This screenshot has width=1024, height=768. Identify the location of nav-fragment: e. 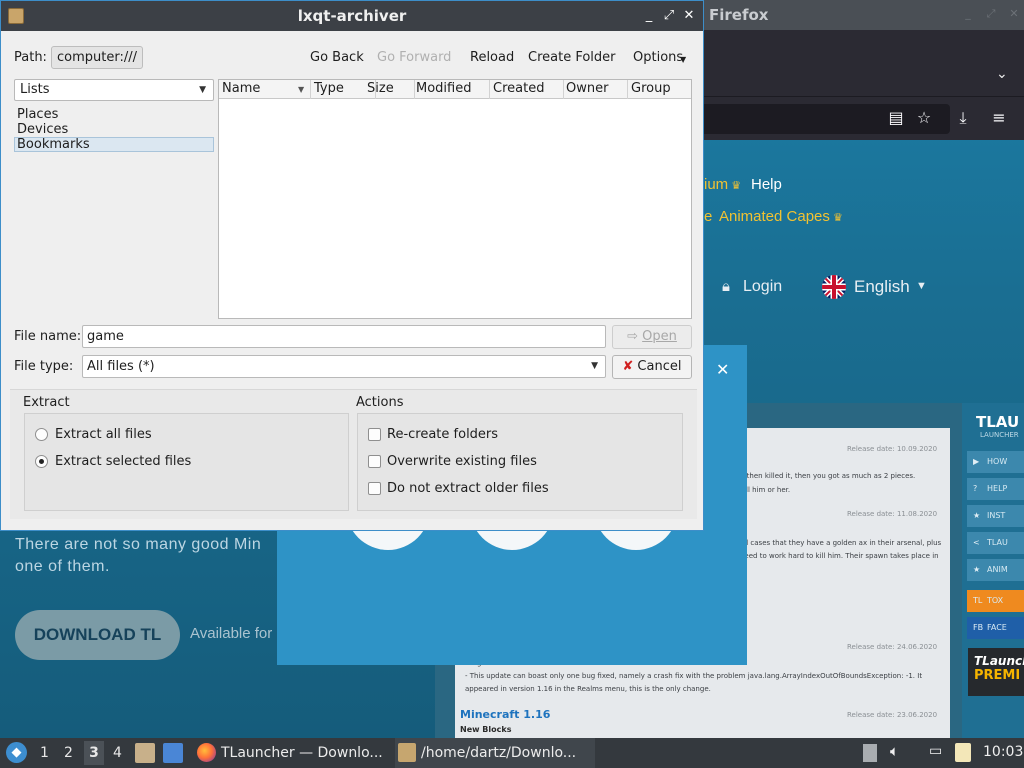
(708, 216).